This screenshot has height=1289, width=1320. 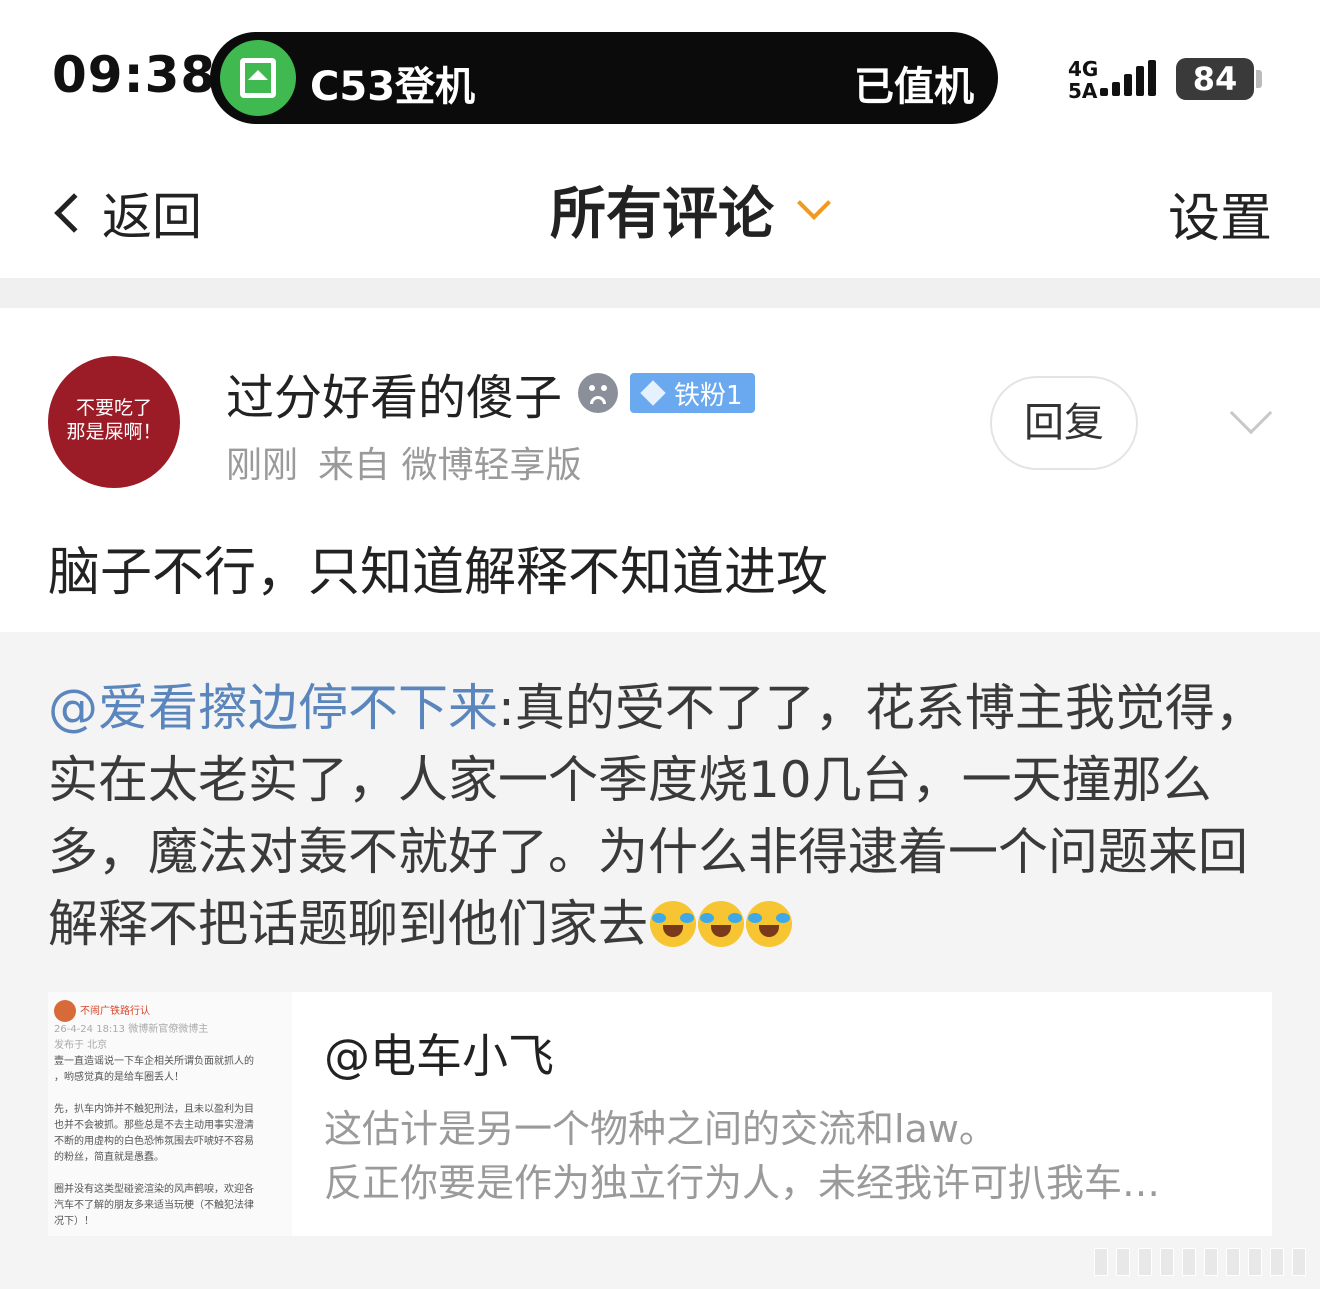 What do you see at coordinates (154, 1061) in the screenshot?
I see `thumb-line: 壹一直造谣说一下车企相关所谓负面就抓人的` at bounding box center [154, 1061].